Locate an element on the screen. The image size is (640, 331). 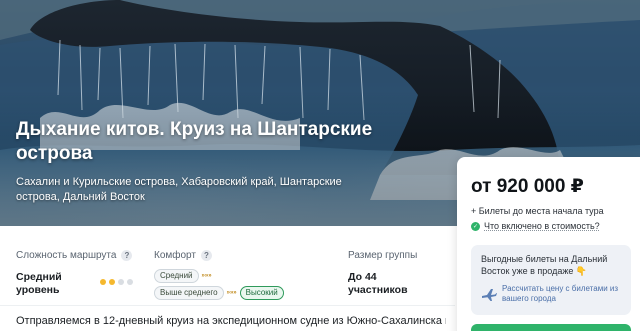
comfort-help-icon: ? is located at coordinates (206, 255).